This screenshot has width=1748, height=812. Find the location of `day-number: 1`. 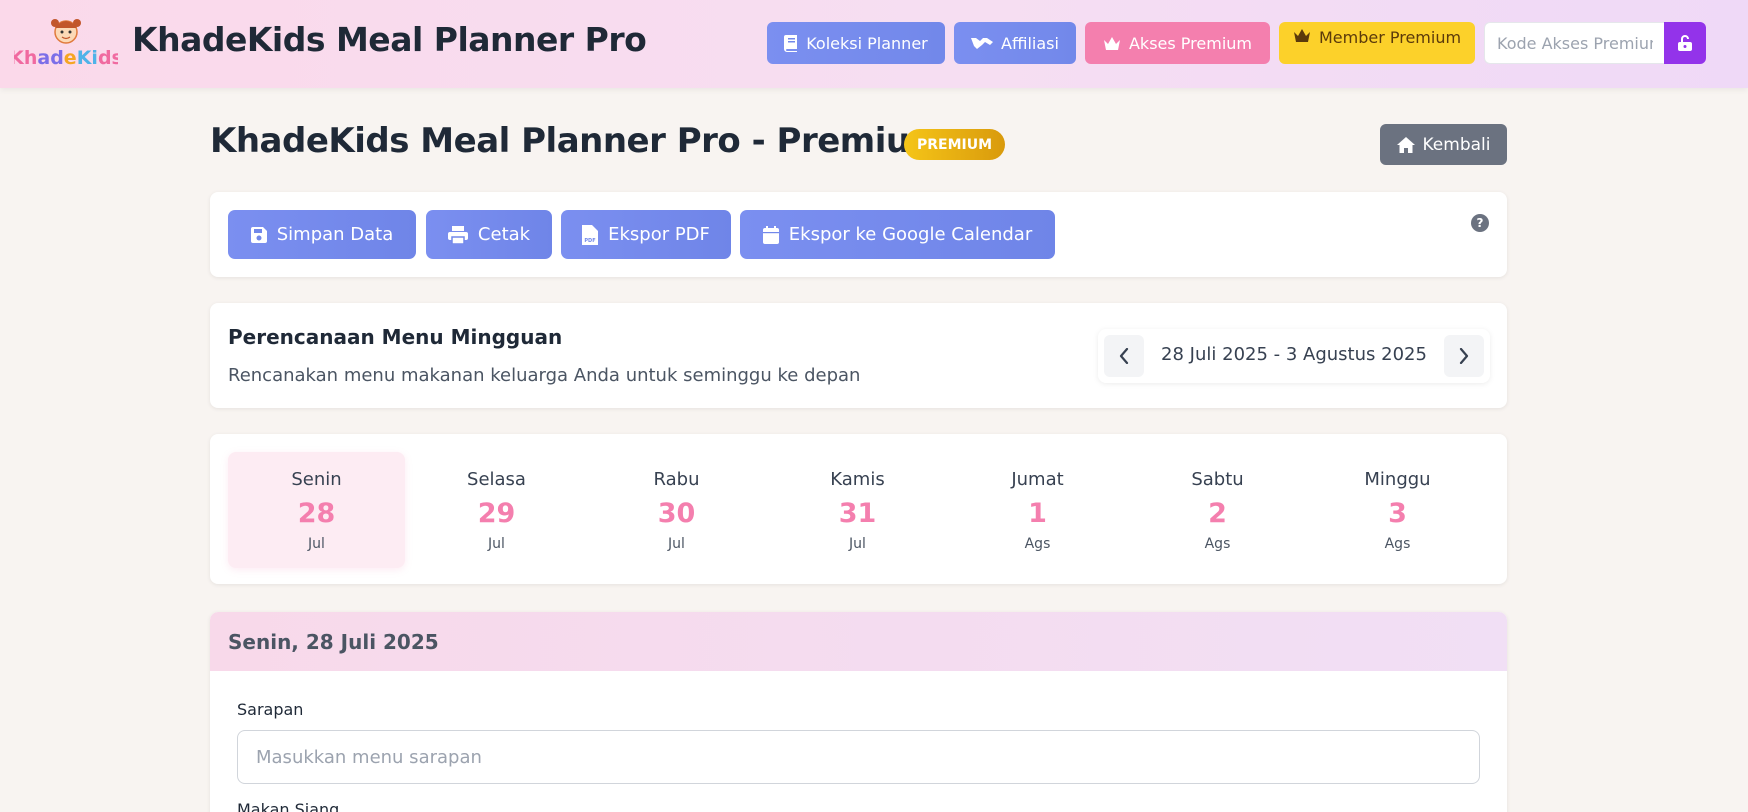

day-number: 1 is located at coordinates (1037, 513).